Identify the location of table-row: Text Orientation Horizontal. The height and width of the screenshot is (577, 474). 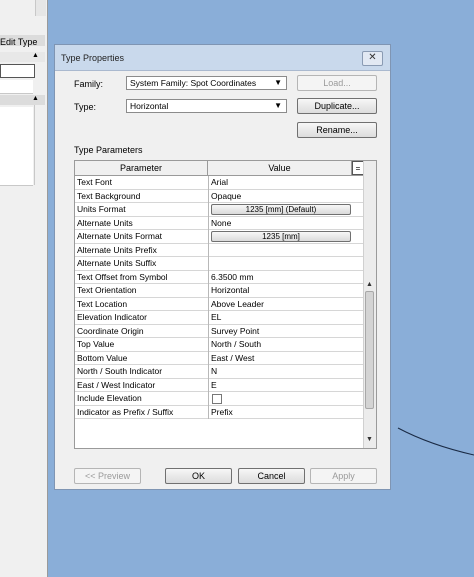
(219, 291).